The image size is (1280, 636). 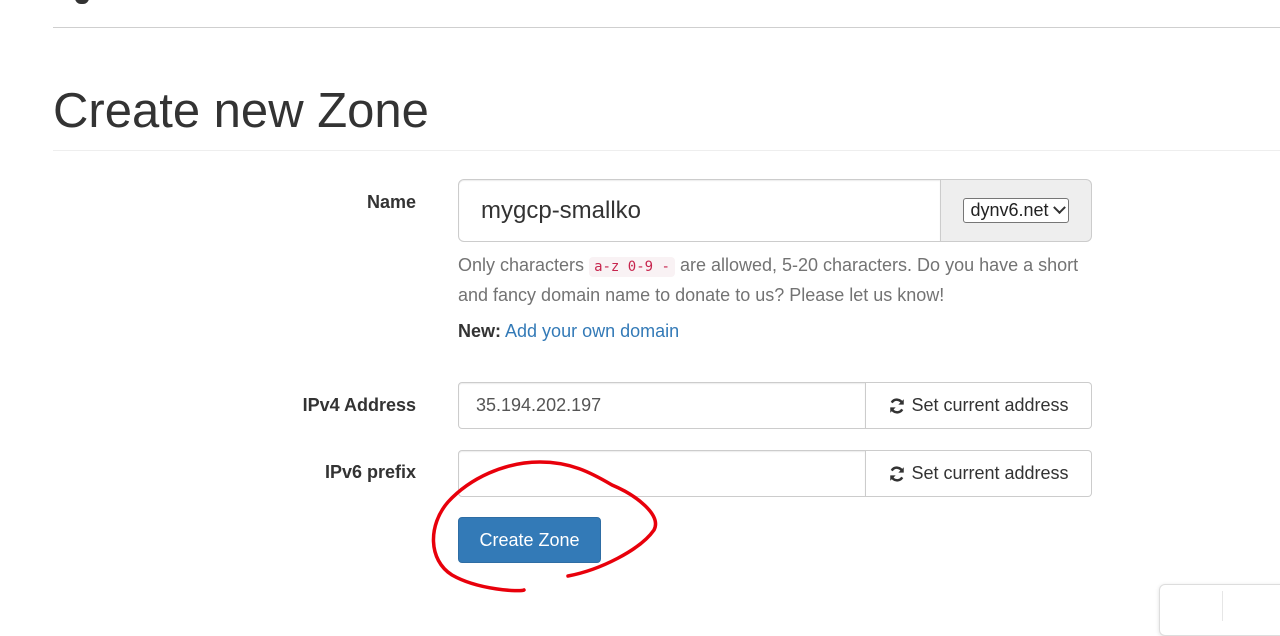 I want to click on ipv4-input-group: Set current address, so click(x=775, y=405).